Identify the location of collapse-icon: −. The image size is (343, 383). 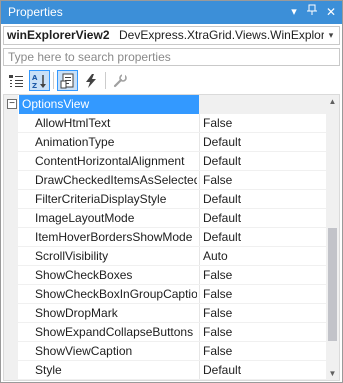
(12, 104).